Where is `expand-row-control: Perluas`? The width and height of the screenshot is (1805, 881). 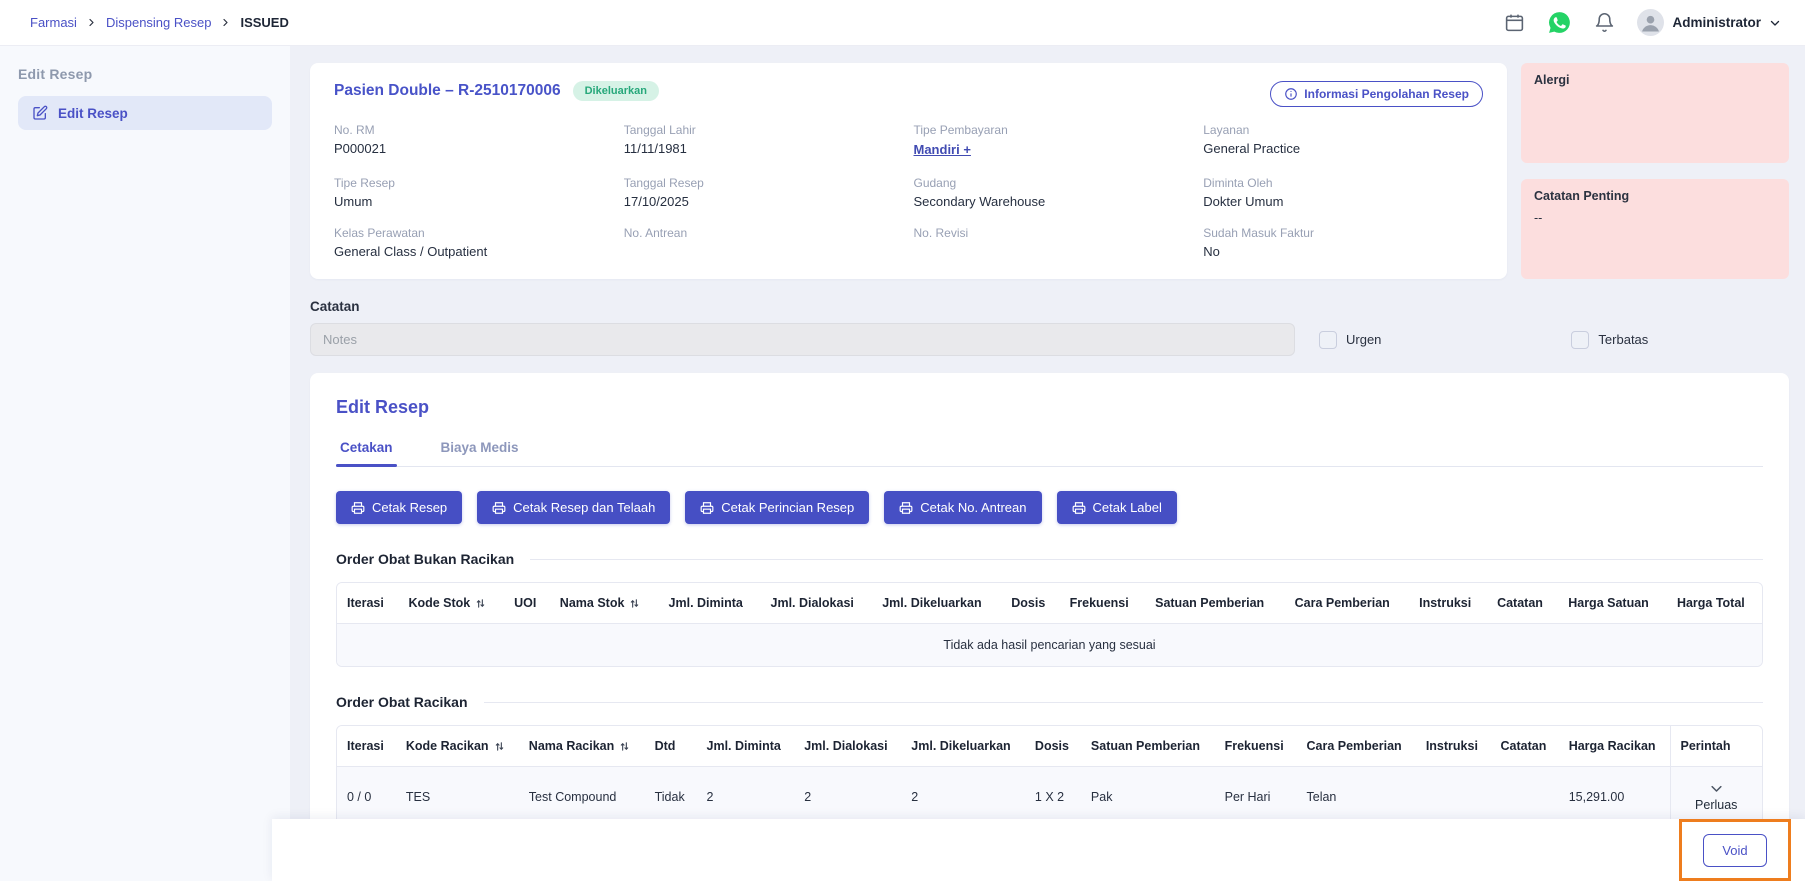
expand-row-control: Perluas is located at coordinates (1717, 796).